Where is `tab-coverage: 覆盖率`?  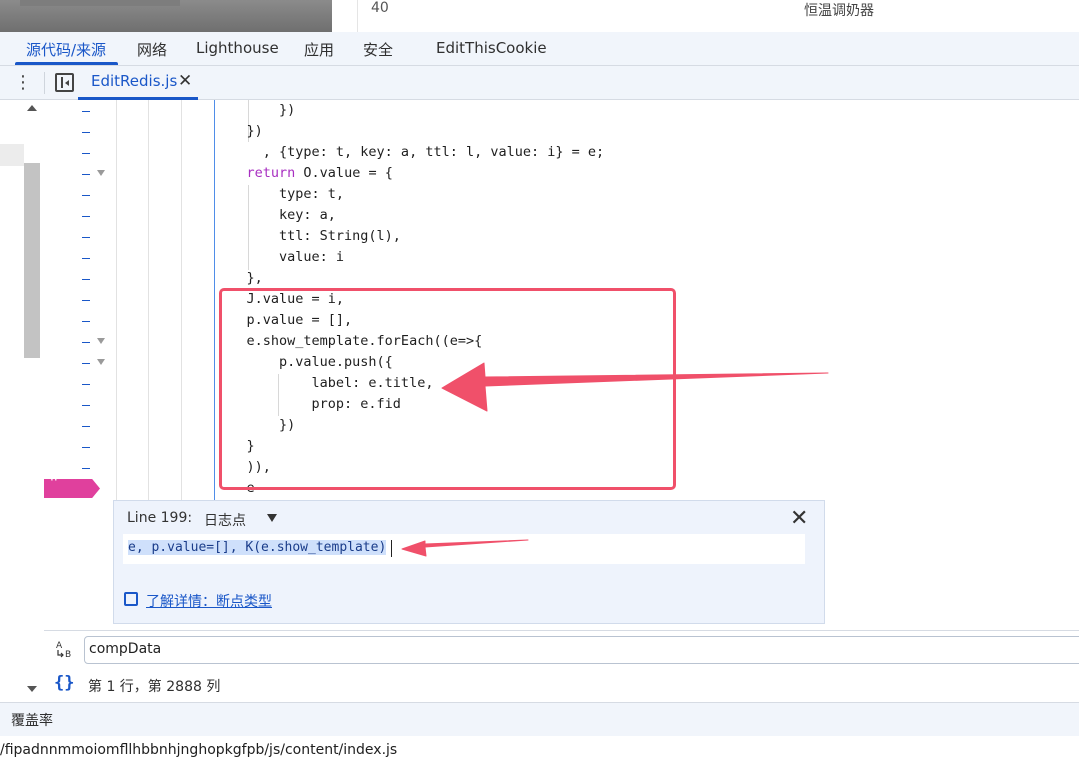
tab-coverage: 覆盖率 is located at coordinates (32, 720).